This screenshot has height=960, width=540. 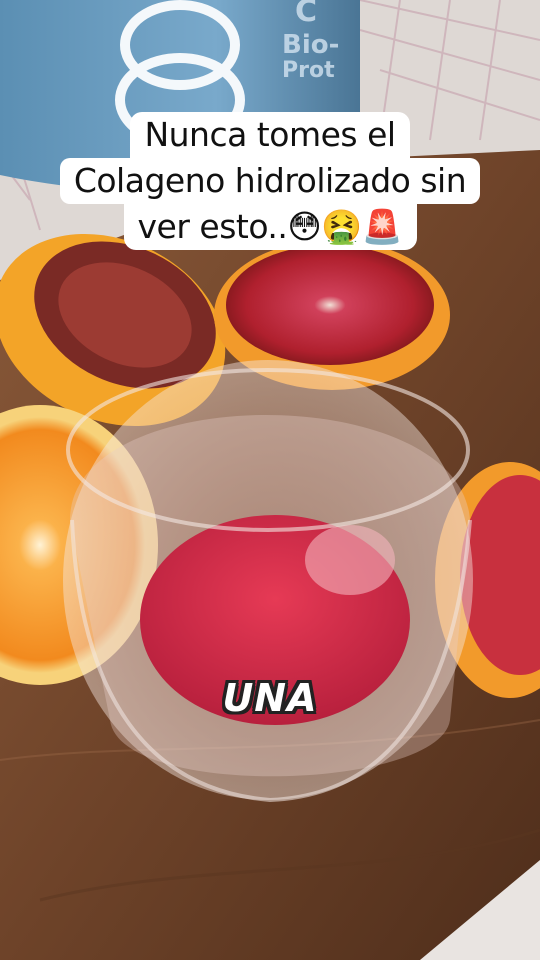 What do you see at coordinates (270, 698) in the screenshot?
I see `subtitle-word: UNA` at bounding box center [270, 698].